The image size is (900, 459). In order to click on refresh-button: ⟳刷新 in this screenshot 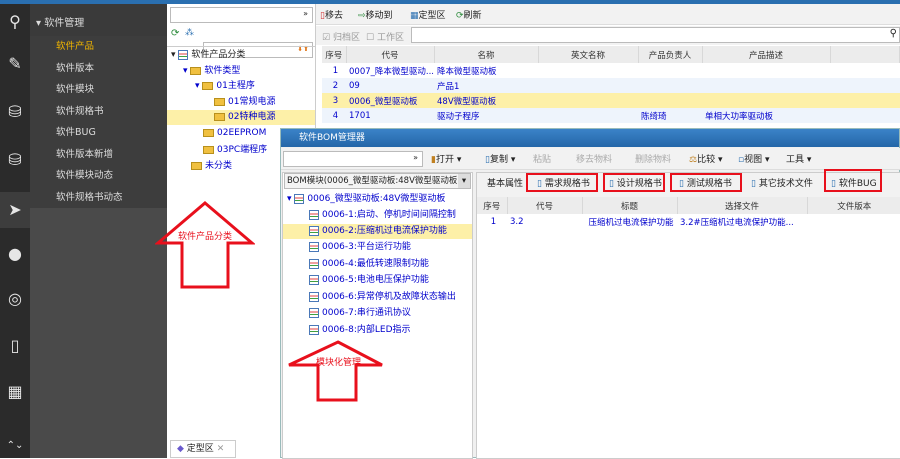, I will do `click(469, 14)`.